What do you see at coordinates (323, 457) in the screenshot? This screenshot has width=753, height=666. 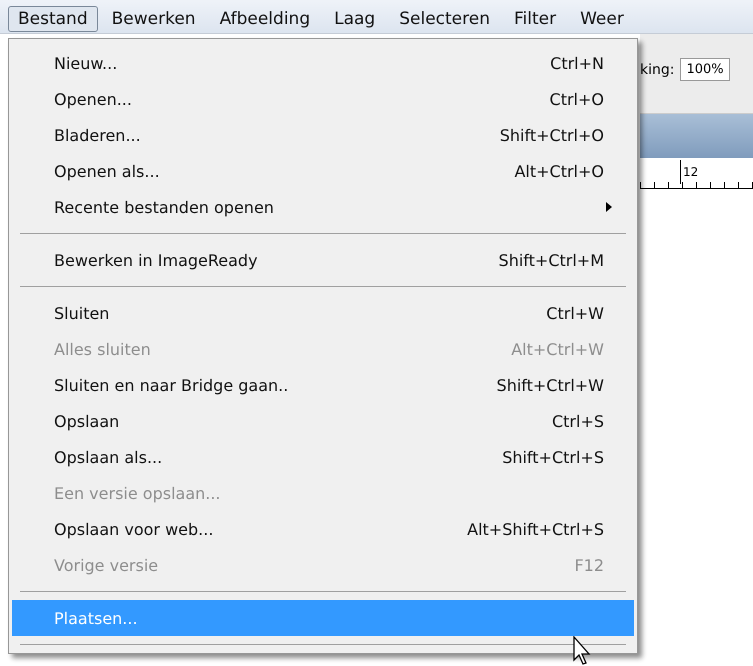 I see `menu-item: Opslaan als... Shift+Ctrl+S` at bounding box center [323, 457].